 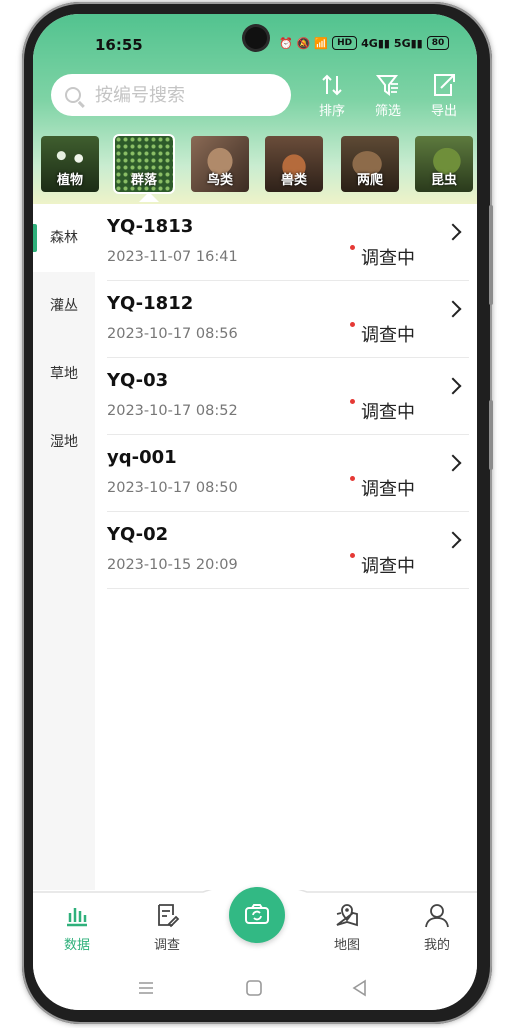 I want to click on tab-survey: 调查, so click(x=167, y=927).